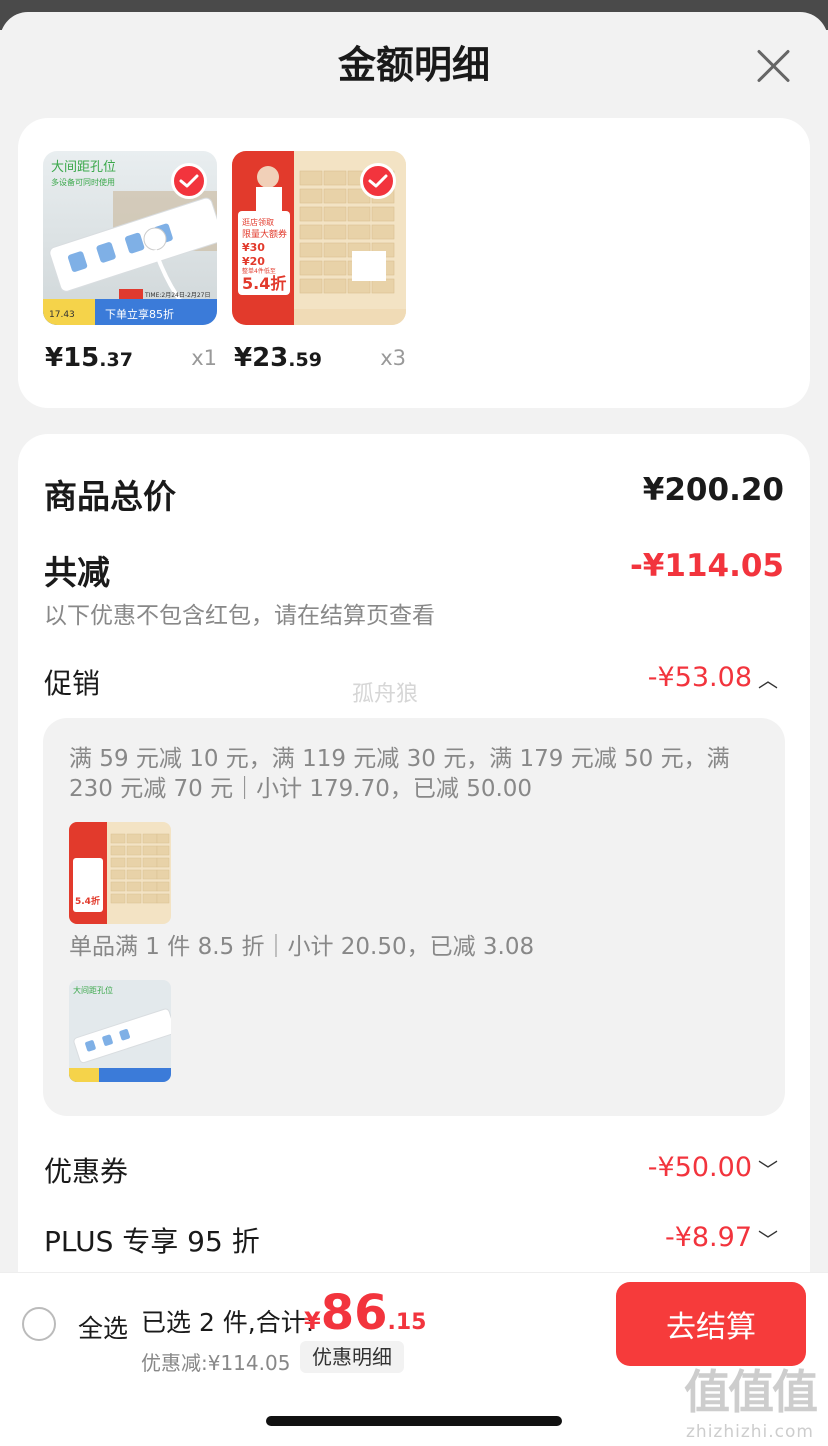  Describe the element at coordinates (278, 358) in the screenshot. I see `product-price: ¥23.59` at that location.